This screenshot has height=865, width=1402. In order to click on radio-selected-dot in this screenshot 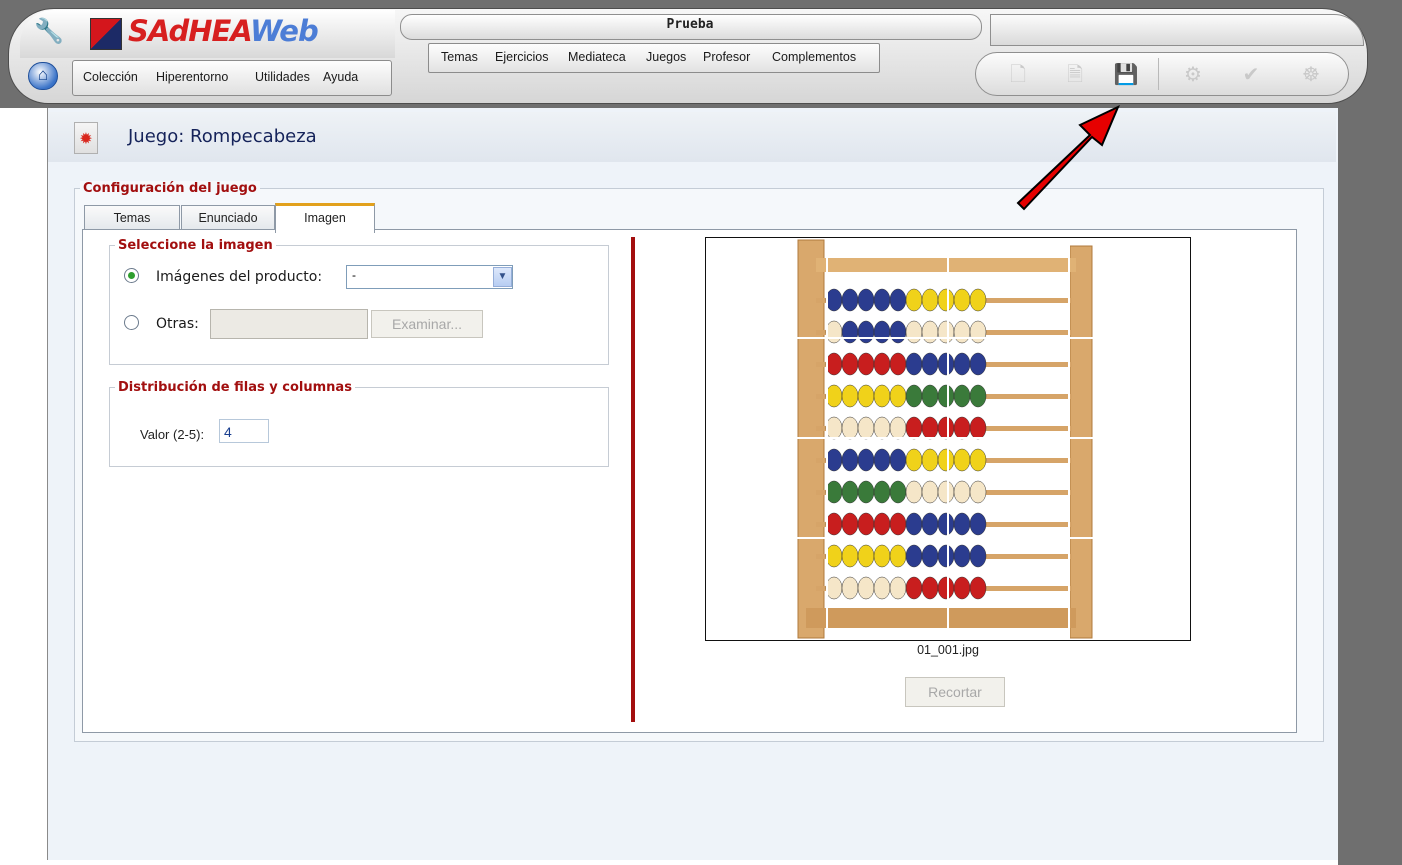, I will do `click(131, 275)`.